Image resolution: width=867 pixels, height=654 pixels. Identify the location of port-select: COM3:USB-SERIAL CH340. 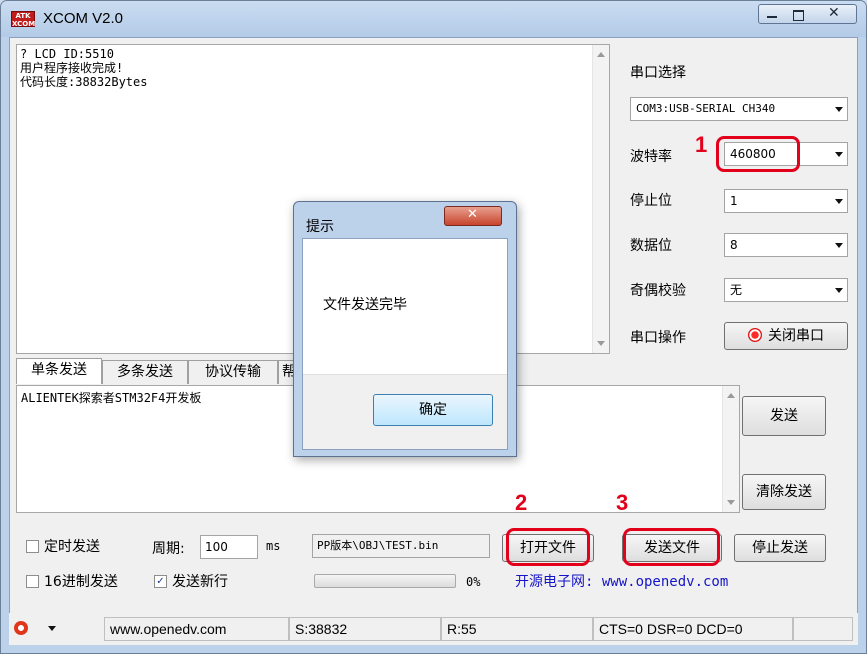
(739, 109).